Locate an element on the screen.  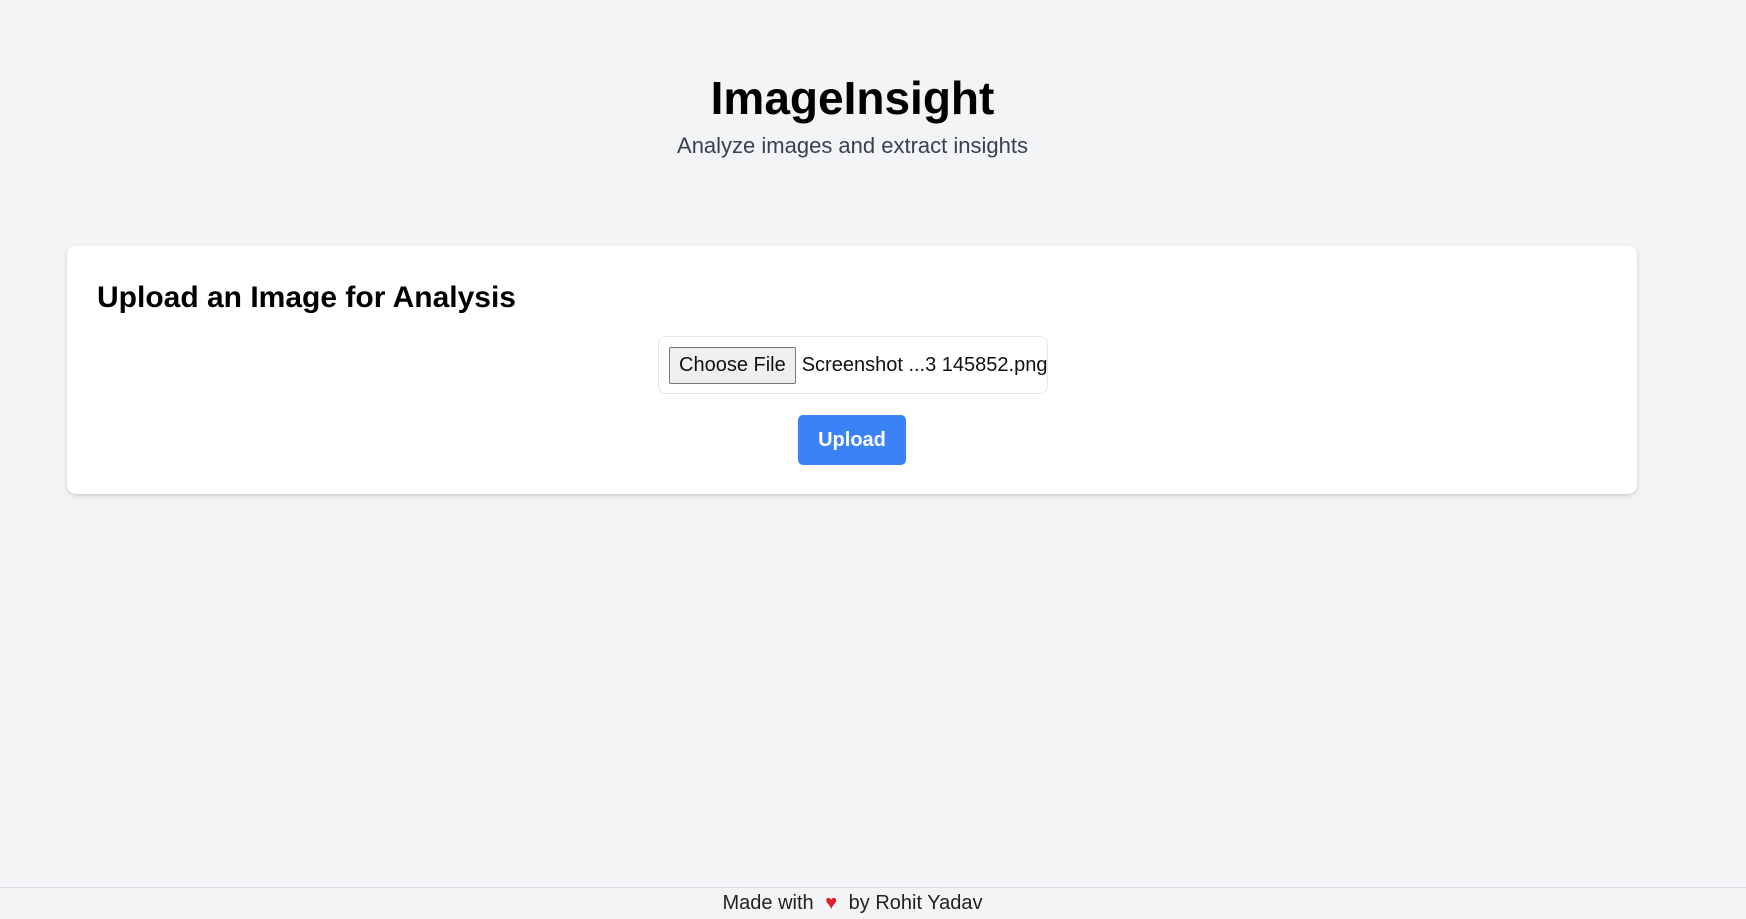
choose-file-button: Choose File is located at coordinates (732, 365).